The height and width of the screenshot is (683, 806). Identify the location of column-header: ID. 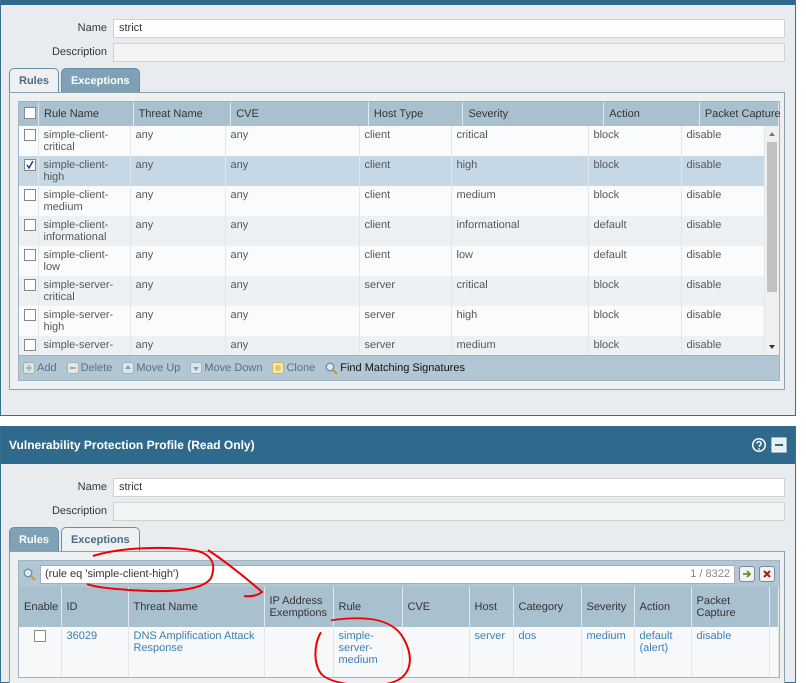
(94, 607).